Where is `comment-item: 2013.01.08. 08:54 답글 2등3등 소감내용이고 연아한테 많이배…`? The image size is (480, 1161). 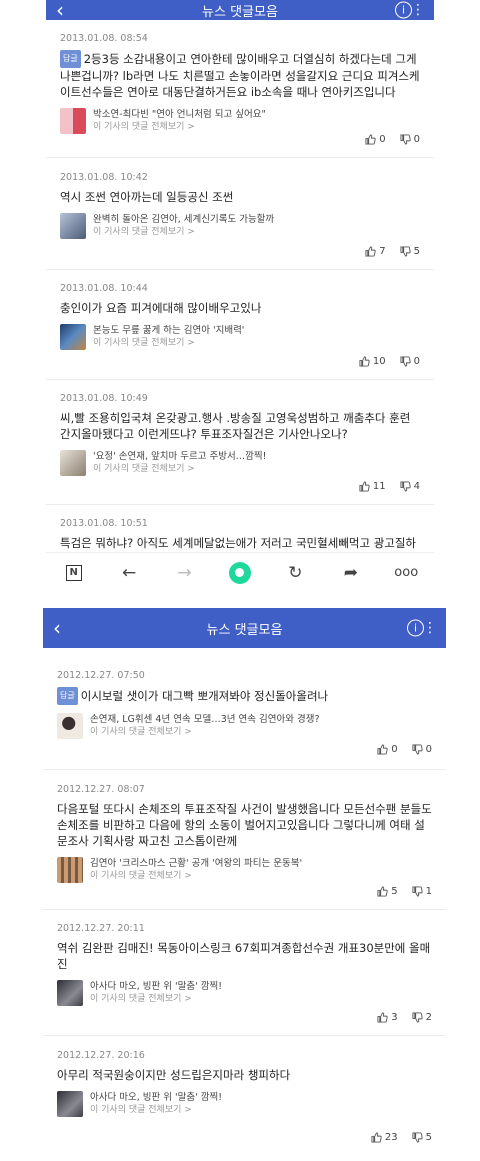
comment-item: 2013.01.08. 08:54 답글 2등3등 소감내용이고 연아한테 많이배… is located at coordinates (240, 89).